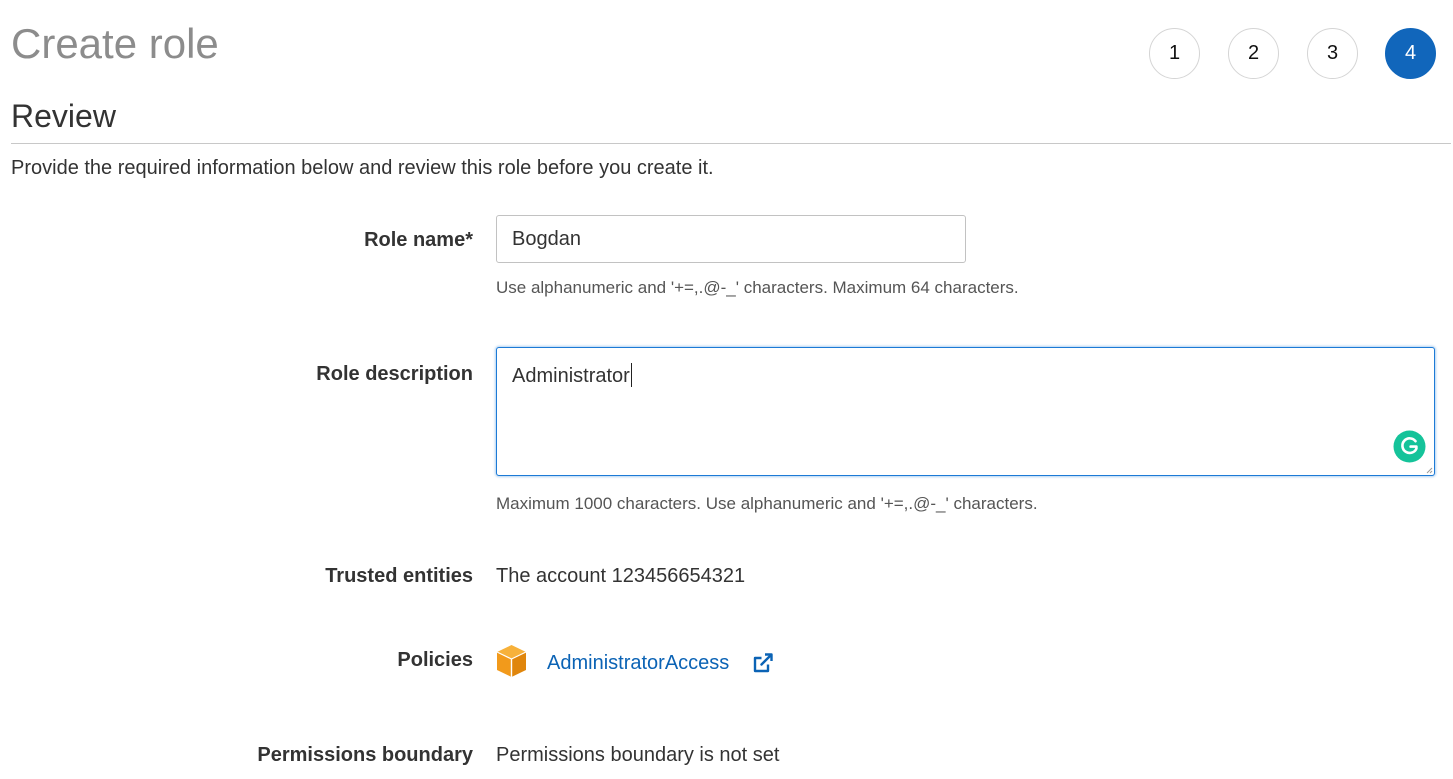 This screenshot has width=1453, height=779. What do you see at coordinates (571, 376) in the screenshot?
I see `role-description-value: Administrator` at bounding box center [571, 376].